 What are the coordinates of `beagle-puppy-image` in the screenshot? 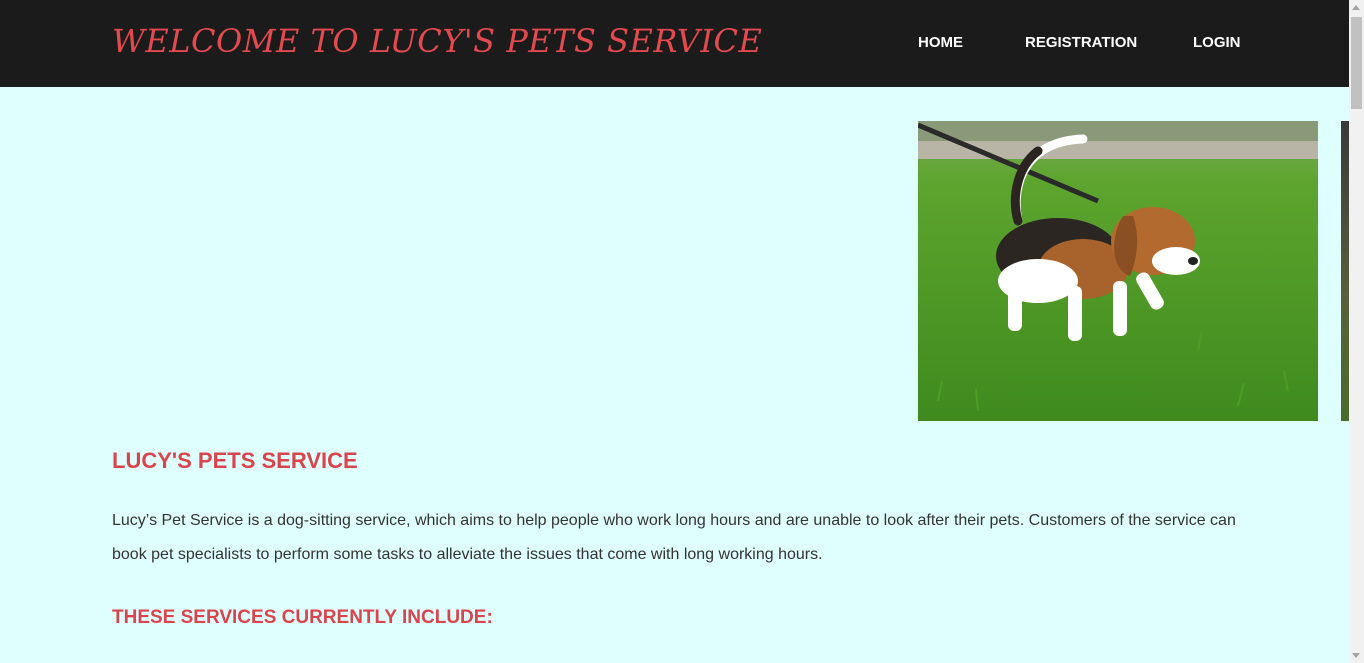 It's located at (1118, 271).